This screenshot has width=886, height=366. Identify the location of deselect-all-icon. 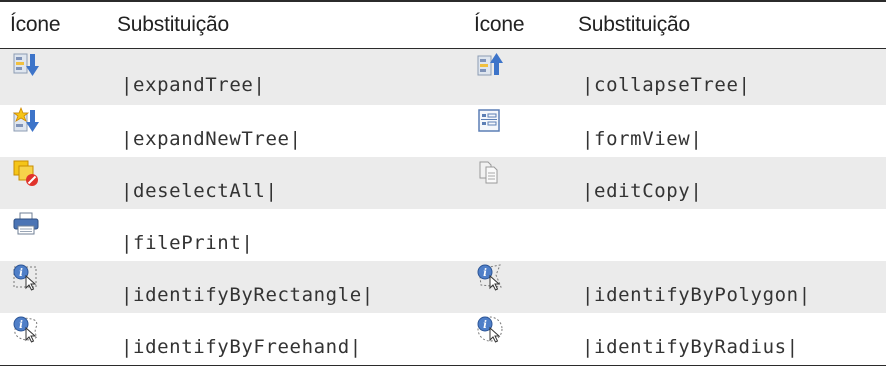
(26, 173).